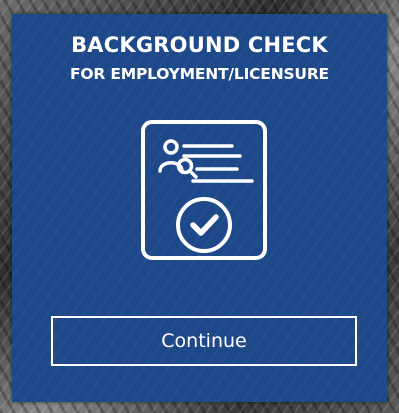 Image resolution: width=399 pixels, height=413 pixels. Describe the element at coordinates (204, 341) in the screenshot. I see `continue-button: Continue` at that location.